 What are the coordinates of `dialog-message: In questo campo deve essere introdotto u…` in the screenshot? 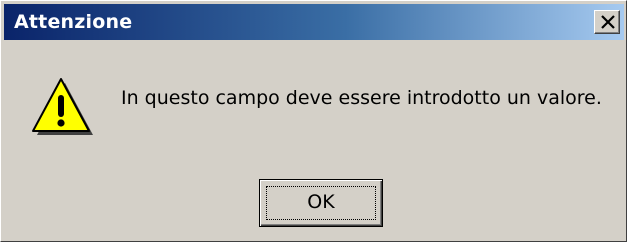 It's located at (361, 98).